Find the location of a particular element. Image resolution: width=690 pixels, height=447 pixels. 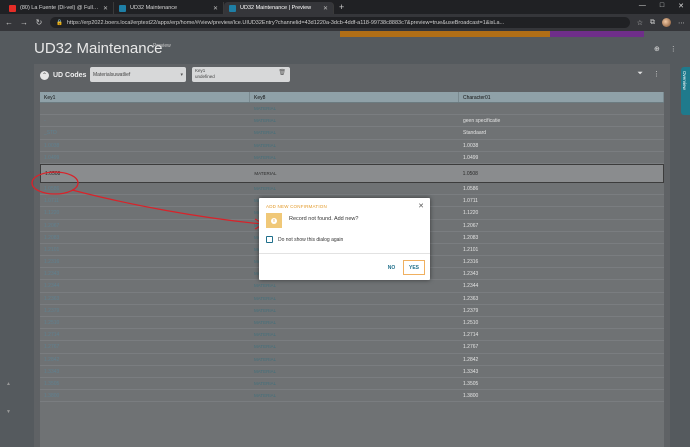

table-row: 1.2363 MATERIAL 1.2363 is located at coordinates (352, 299).